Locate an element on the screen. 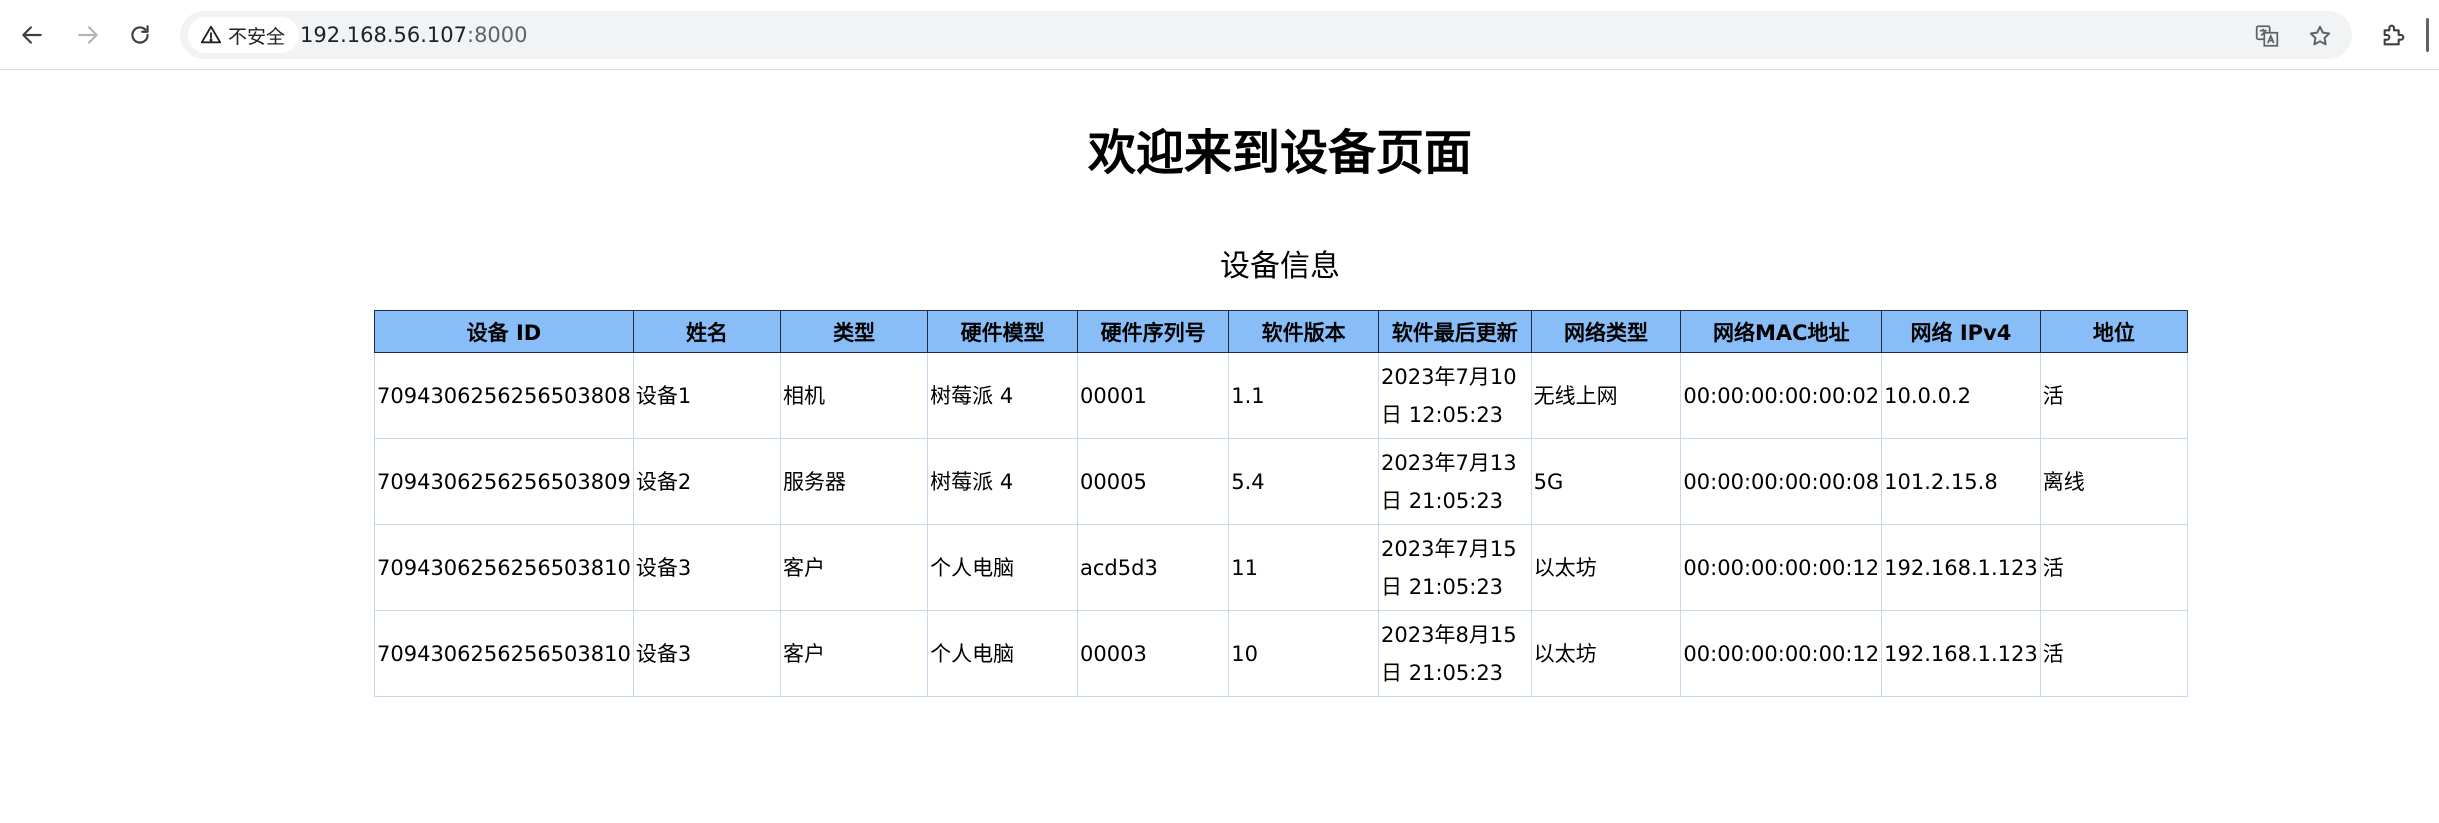 This screenshot has width=2439, height=823. page-title: 欢迎来到设备页面 is located at coordinates (1279, 153).